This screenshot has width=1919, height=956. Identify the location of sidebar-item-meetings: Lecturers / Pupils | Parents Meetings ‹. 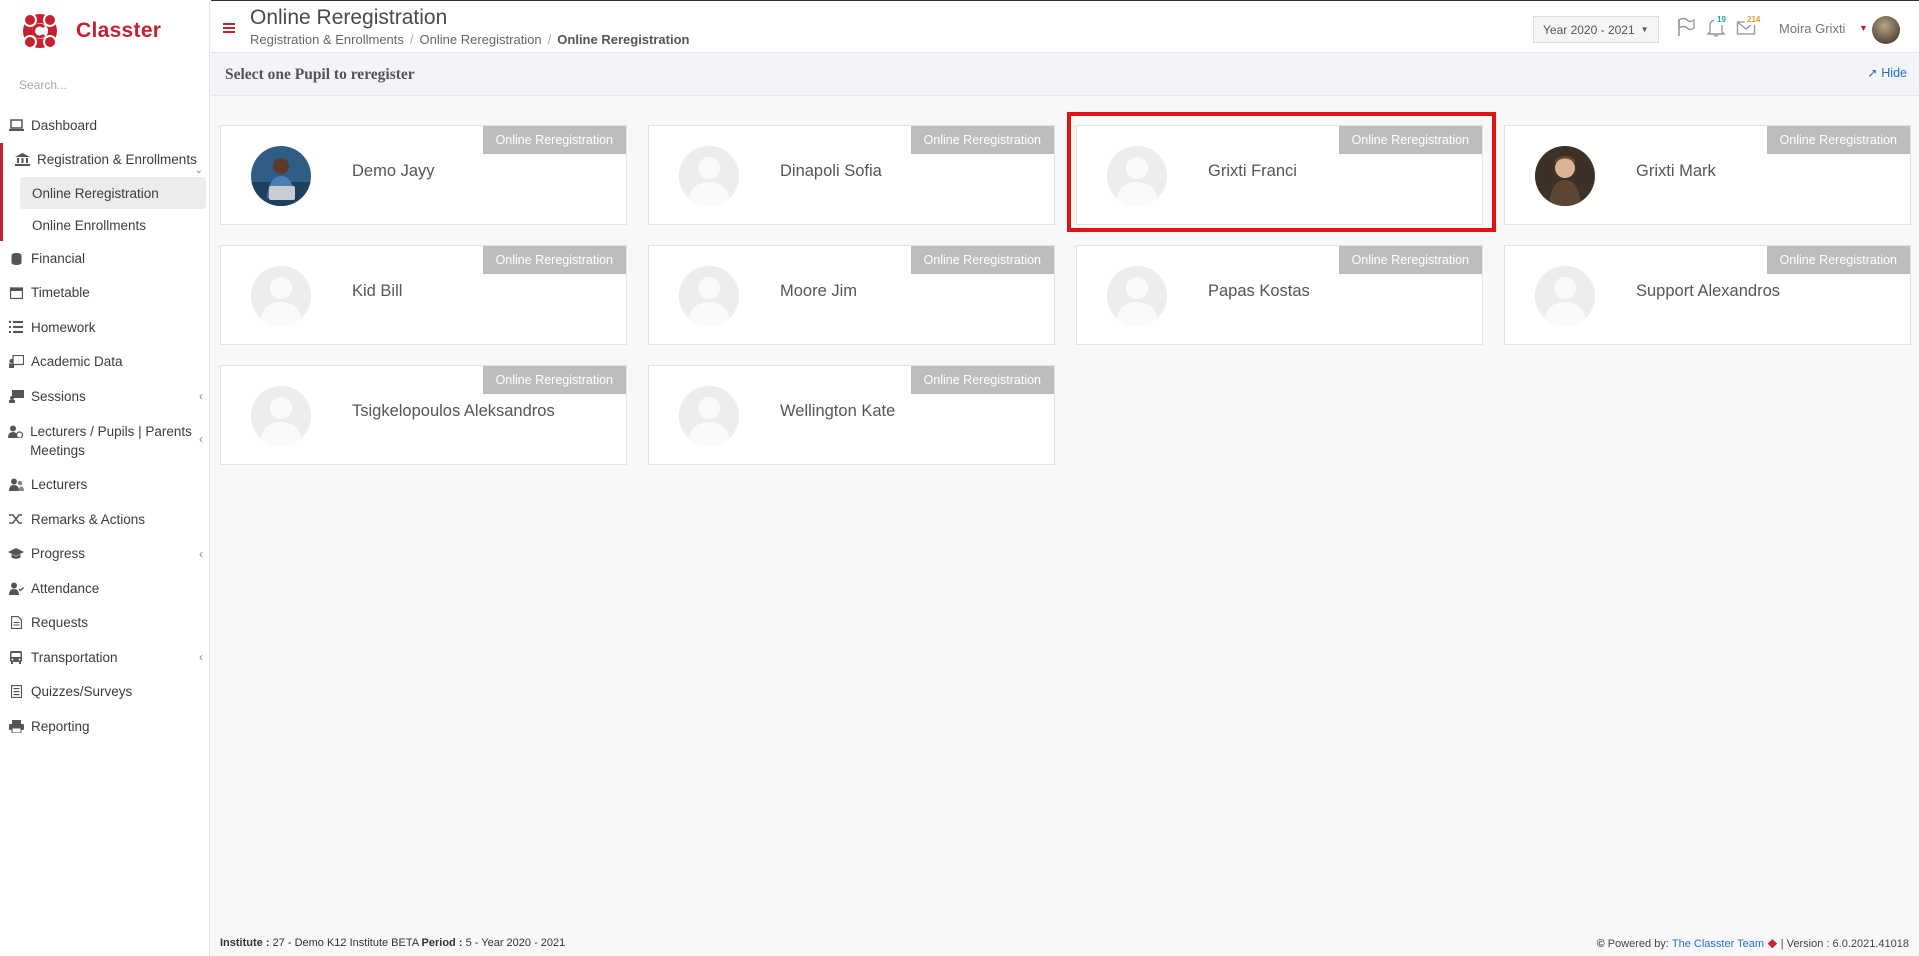
(104, 441).